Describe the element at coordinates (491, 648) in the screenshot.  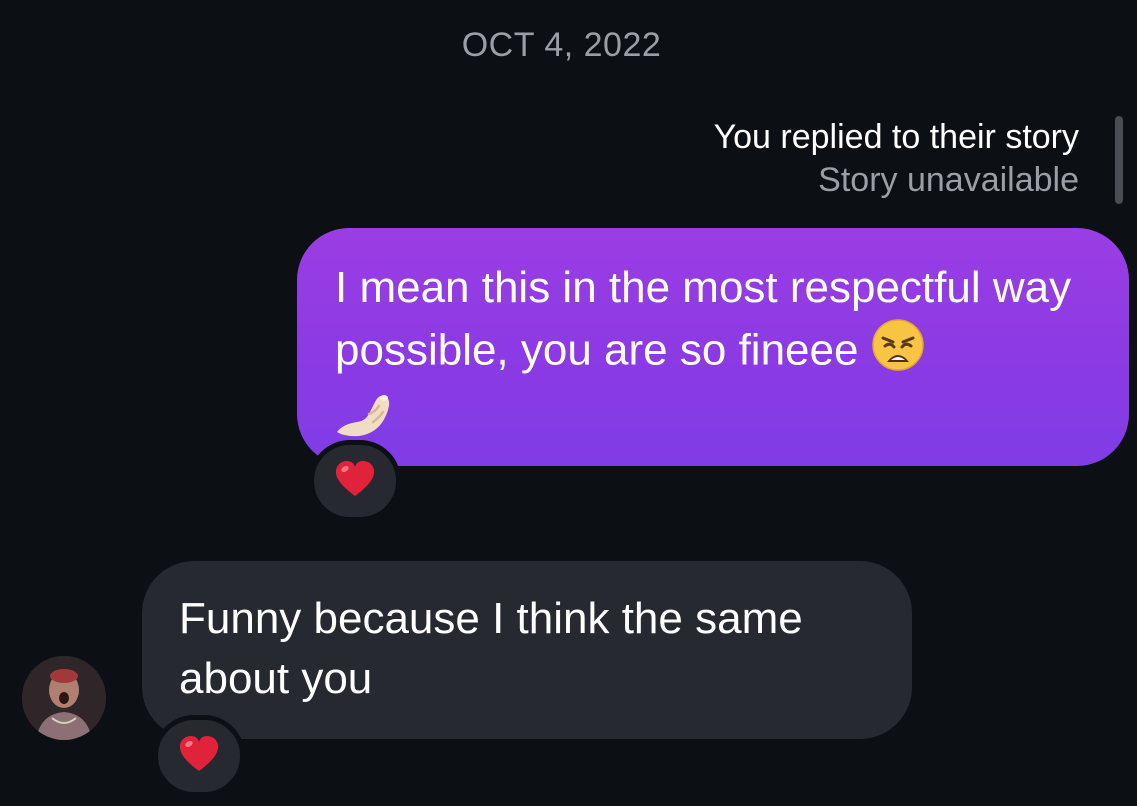
I see `incoming-message-text: Funny because I think the same about you` at that location.